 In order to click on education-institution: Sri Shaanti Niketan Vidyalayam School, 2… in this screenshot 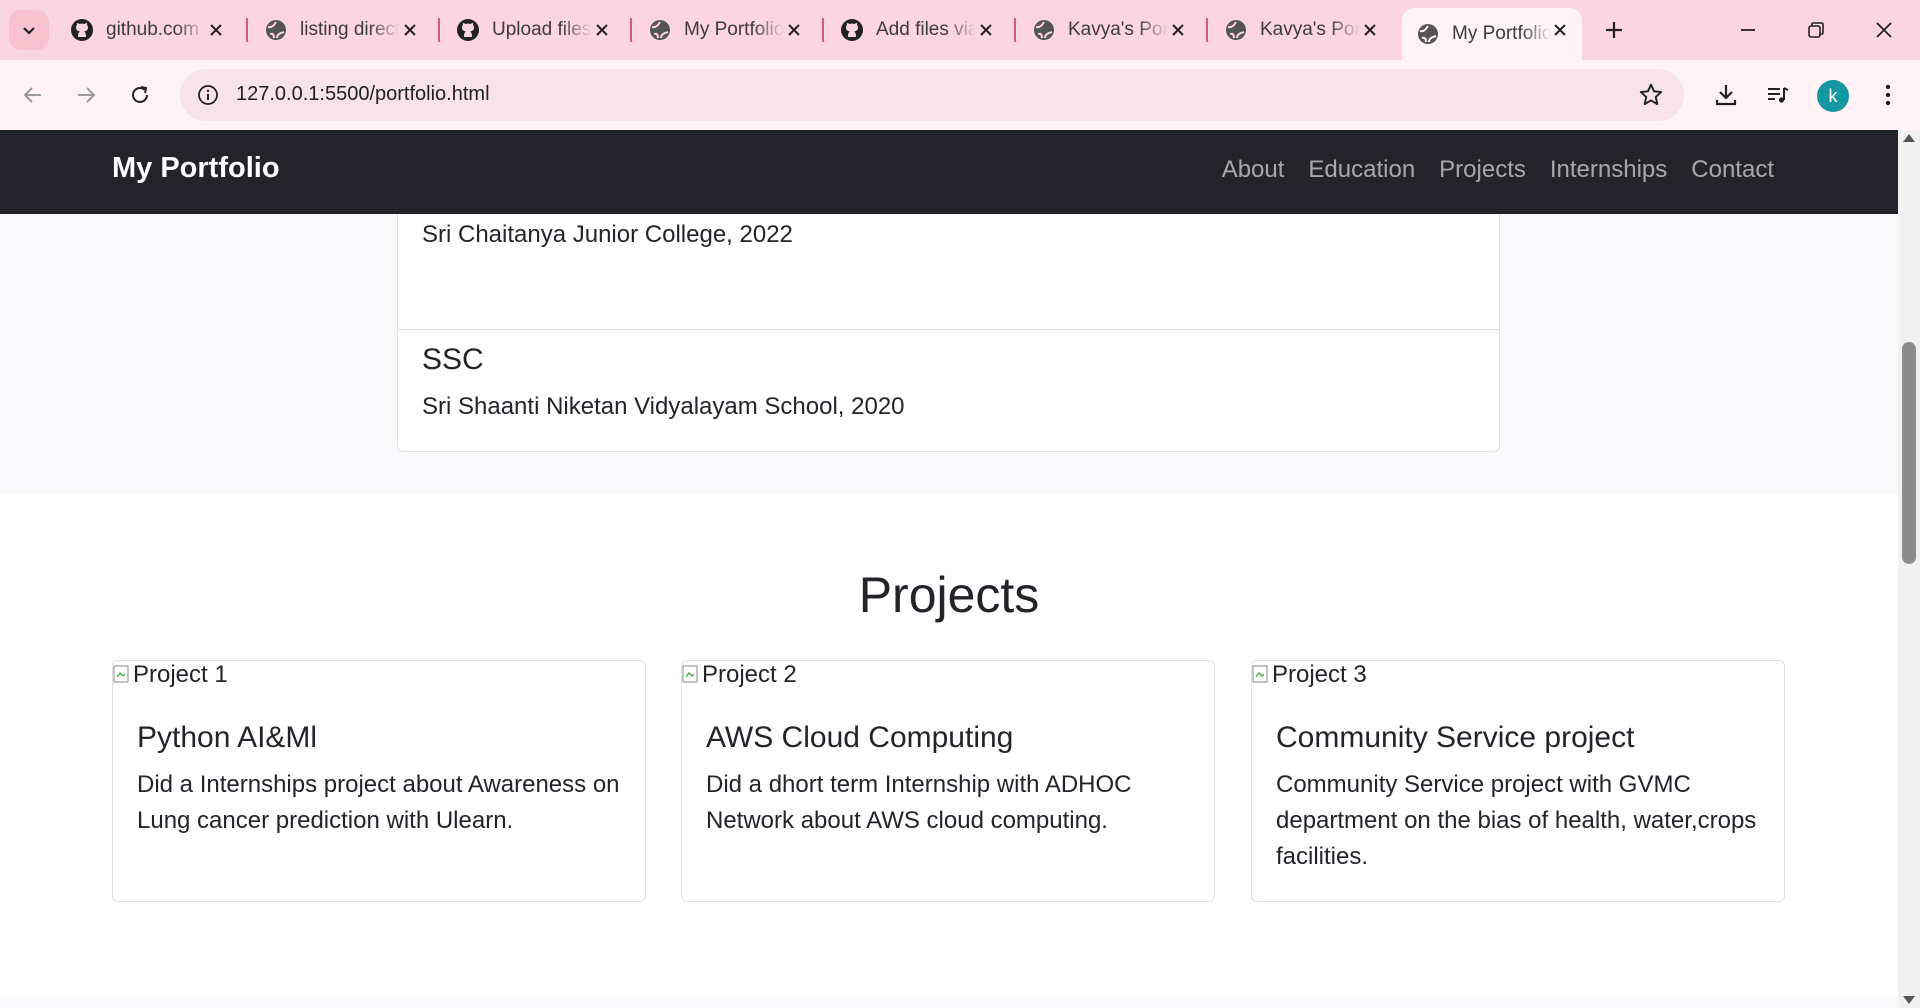, I will do `click(663, 406)`.